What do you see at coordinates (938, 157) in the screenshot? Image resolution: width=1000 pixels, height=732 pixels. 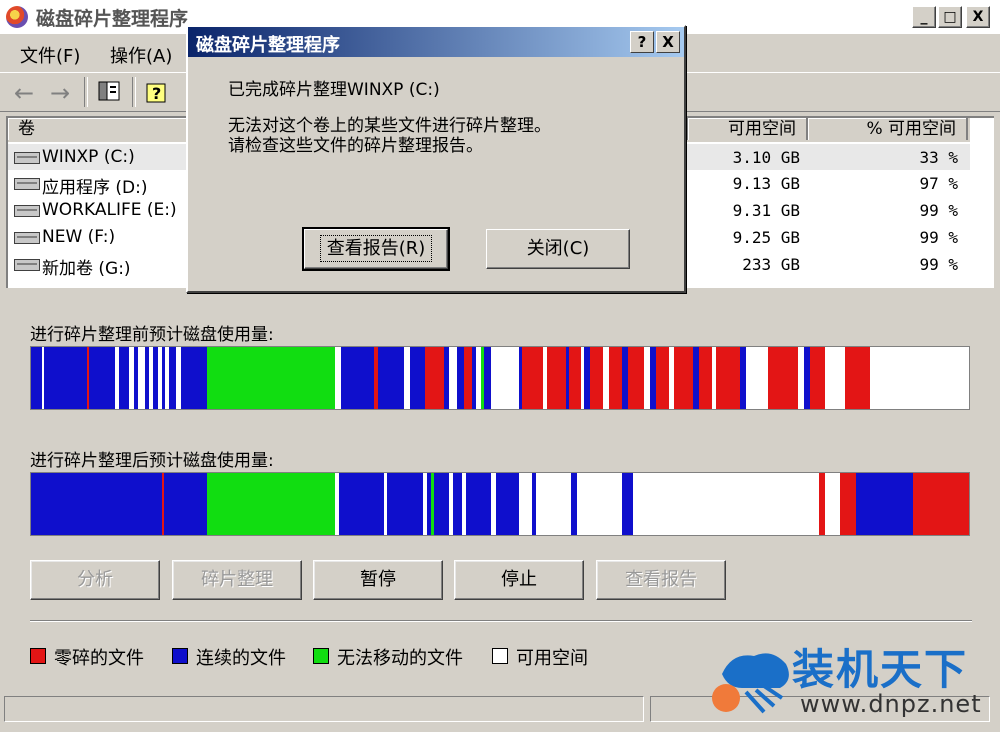 I see `volume-pct: 33 %` at bounding box center [938, 157].